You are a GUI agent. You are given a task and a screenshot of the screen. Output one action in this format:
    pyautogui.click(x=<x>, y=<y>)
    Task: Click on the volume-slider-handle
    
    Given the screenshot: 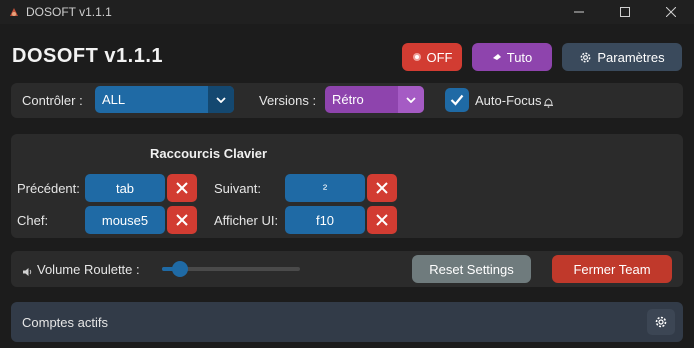 What is the action you would take?
    pyautogui.click(x=179, y=269)
    